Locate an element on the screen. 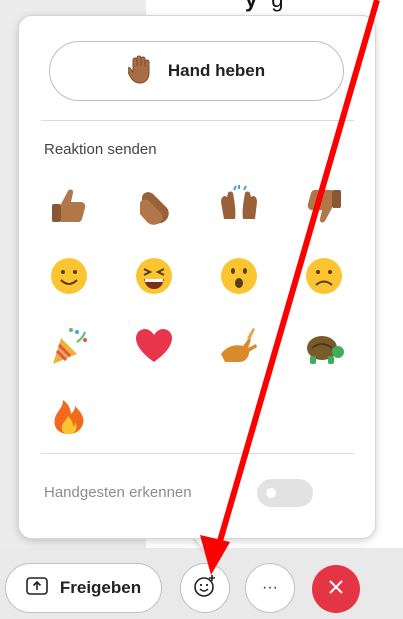 This screenshot has width=403, height=619. raising-hands-reaction is located at coordinates (239, 206).